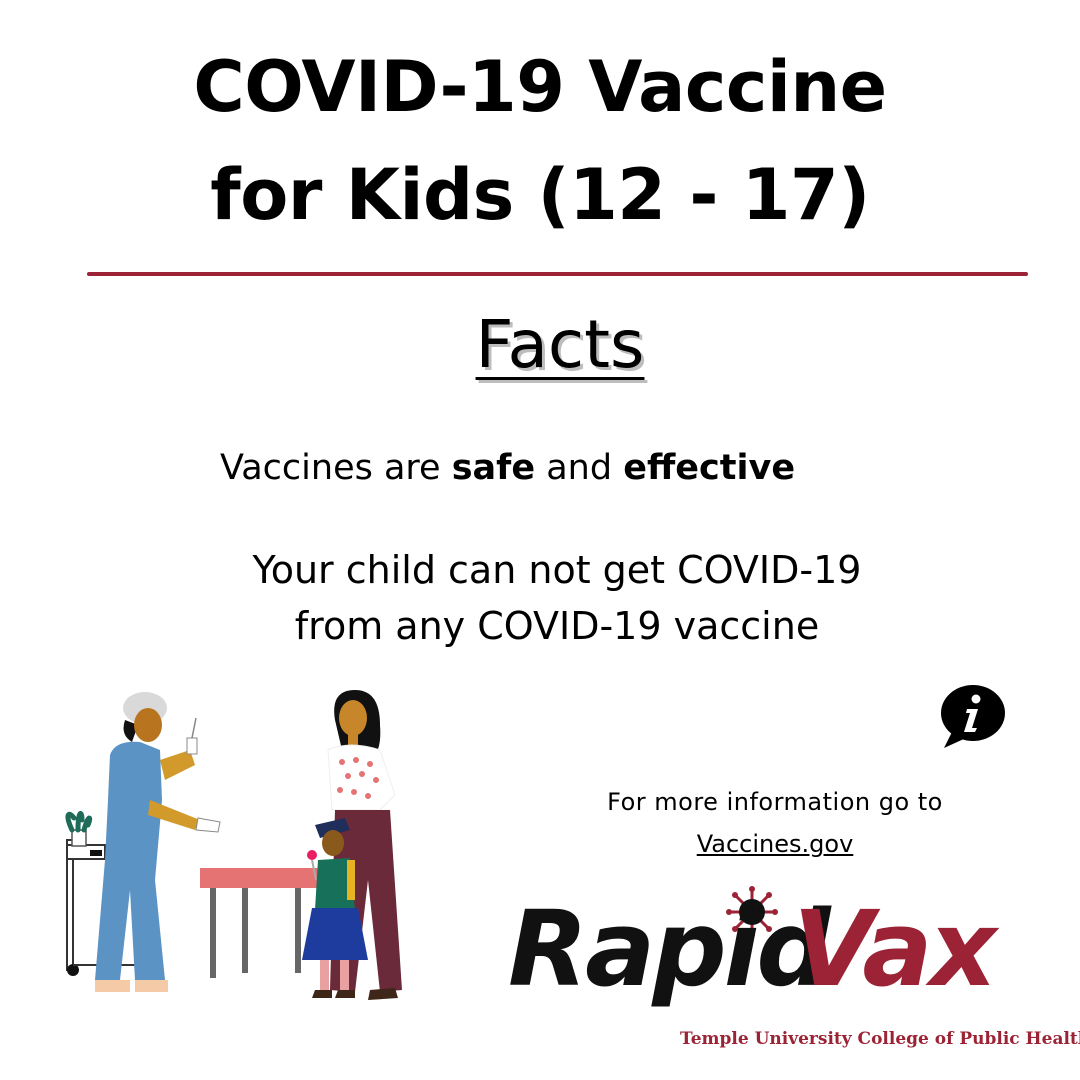 Image resolution: width=1080 pixels, height=1080 pixels. Describe the element at coordinates (540, 195) in the screenshot. I see `title-line-2: for Kids (12 - 17)` at that location.